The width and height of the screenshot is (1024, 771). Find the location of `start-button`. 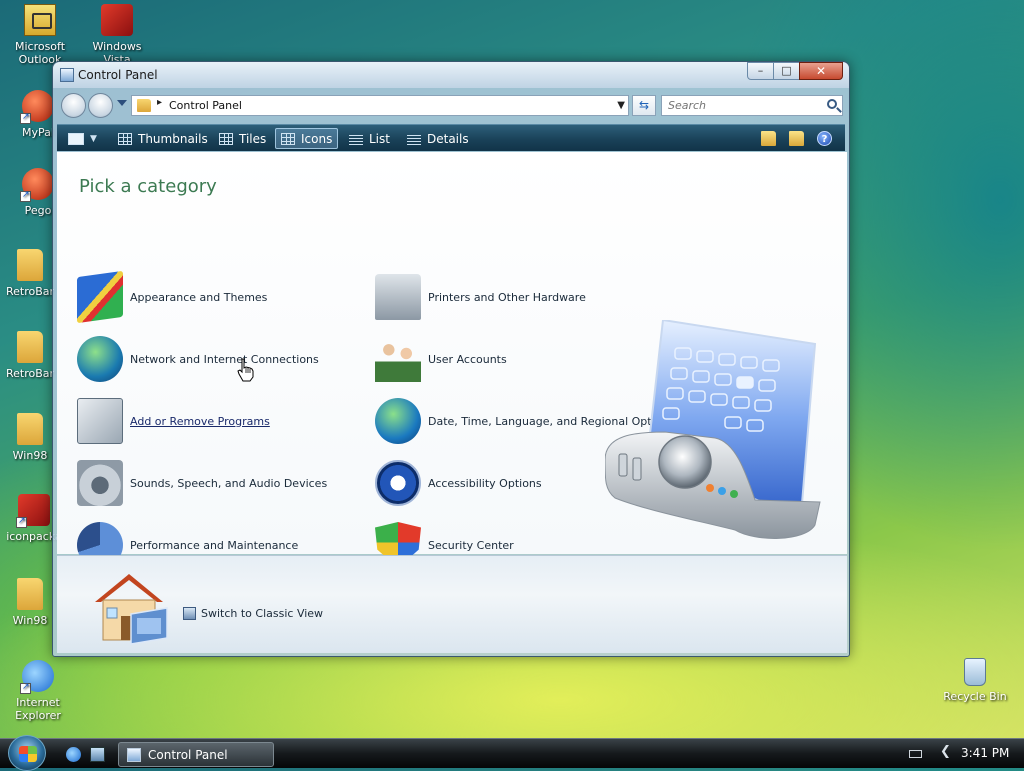

start-button is located at coordinates (27, 753).